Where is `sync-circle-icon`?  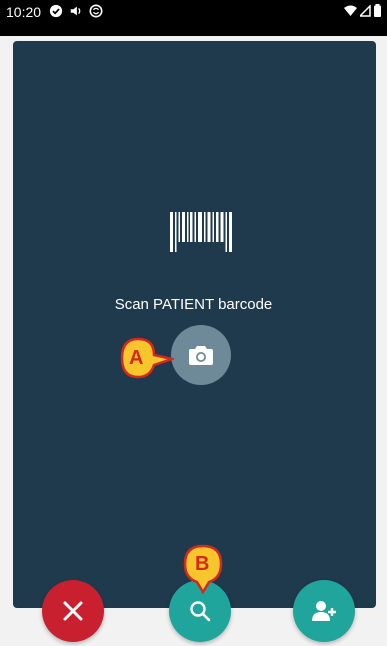 sync-circle-icon is located at coordinates (96, 11).